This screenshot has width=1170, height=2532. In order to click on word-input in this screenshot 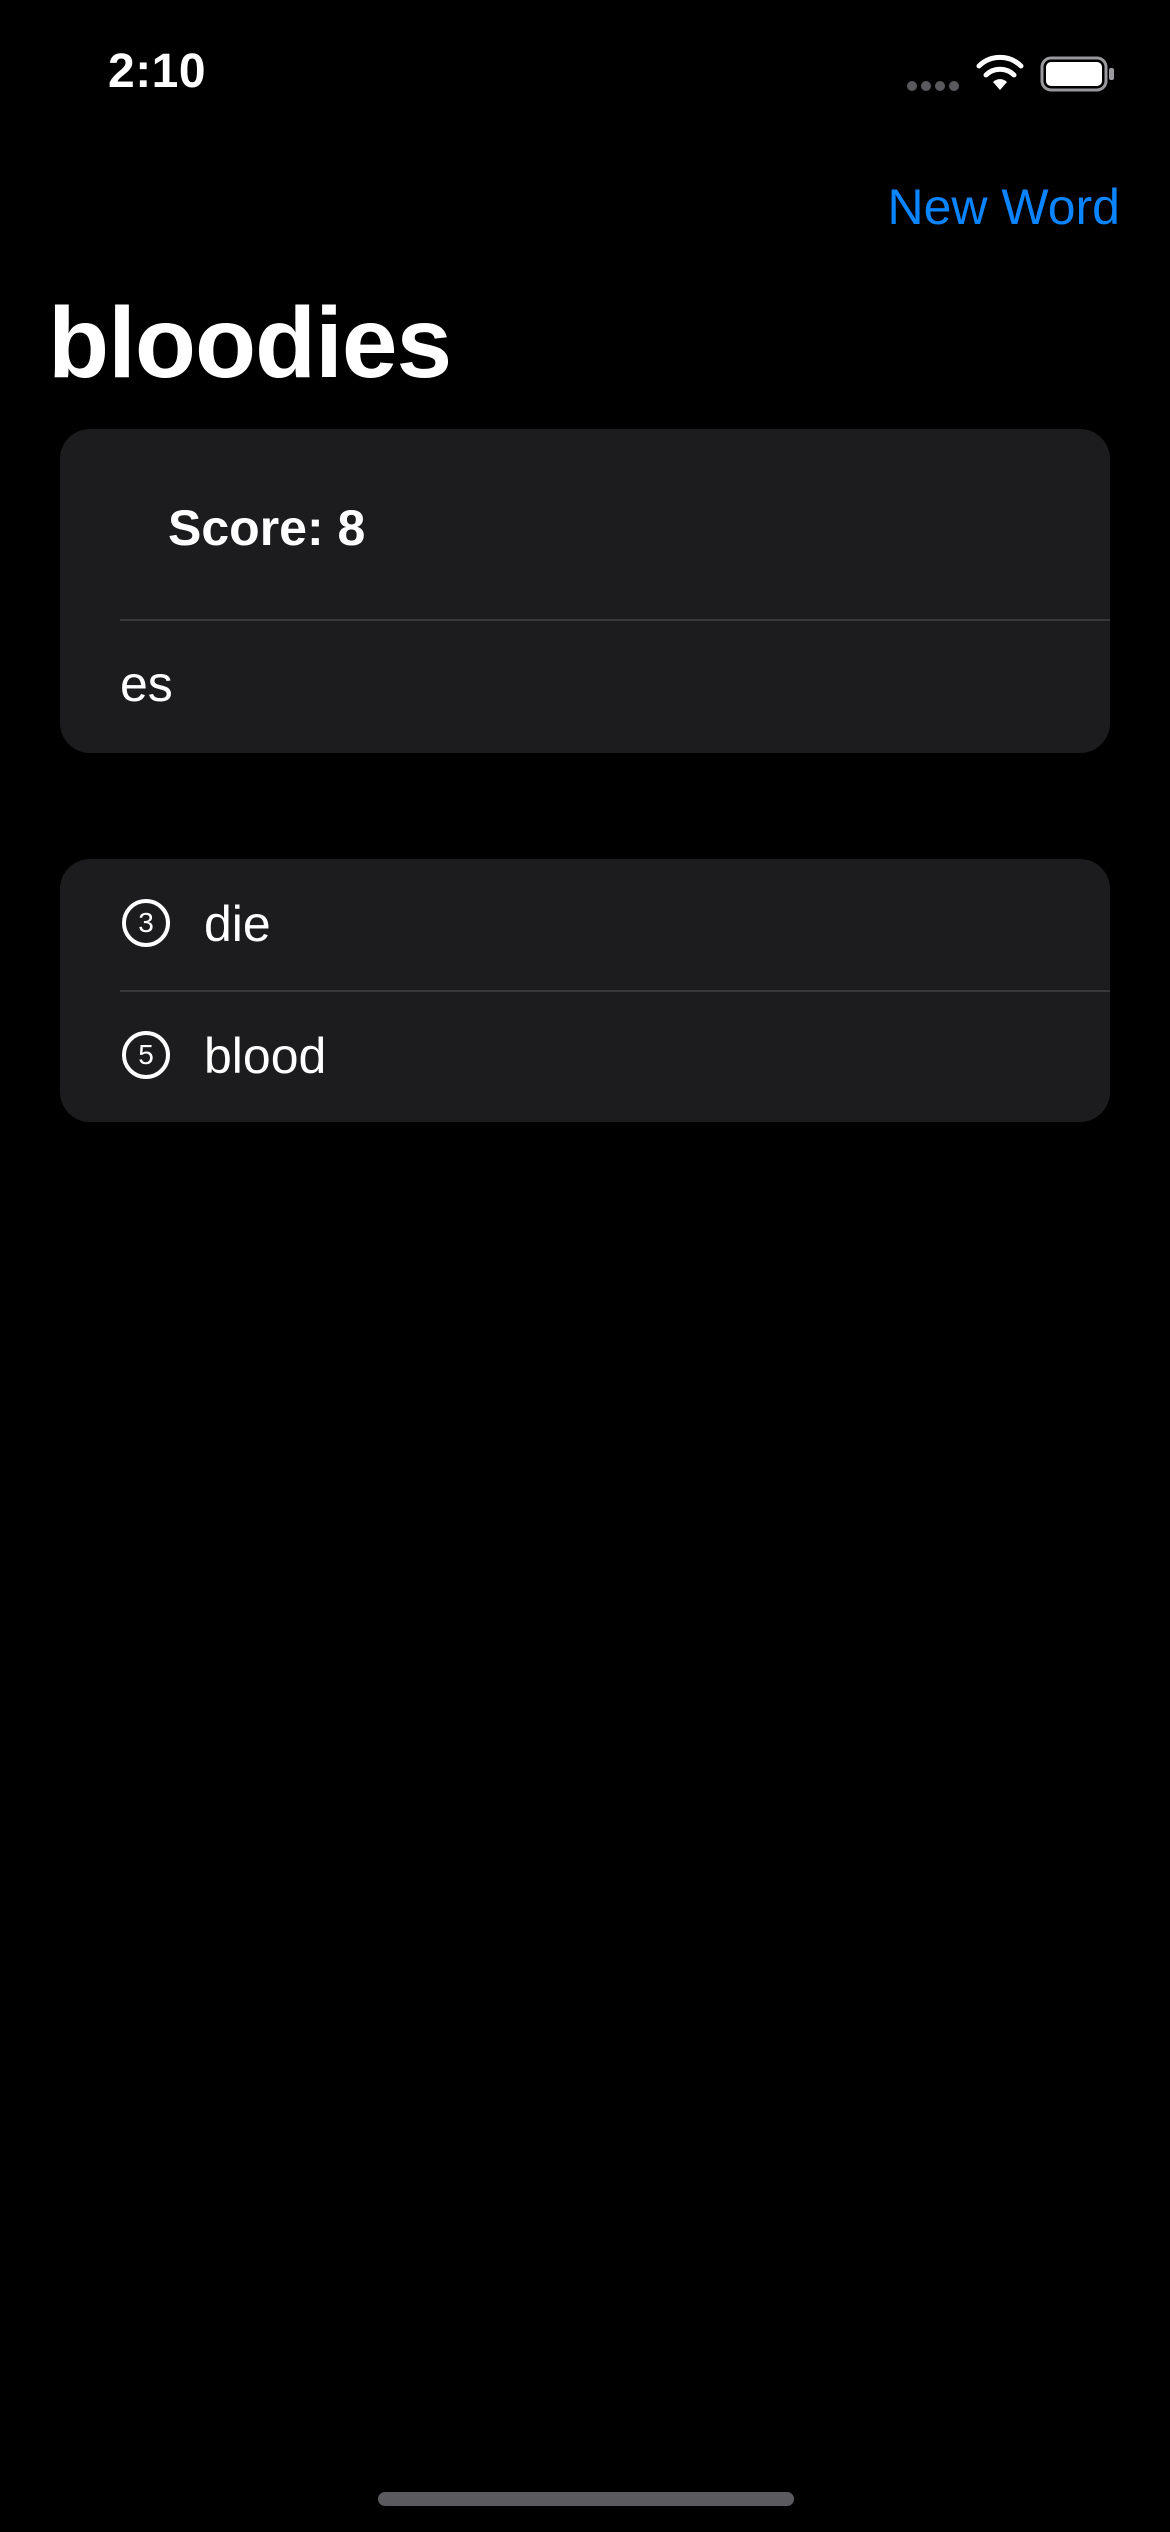, I will do `click(600, 684)`.